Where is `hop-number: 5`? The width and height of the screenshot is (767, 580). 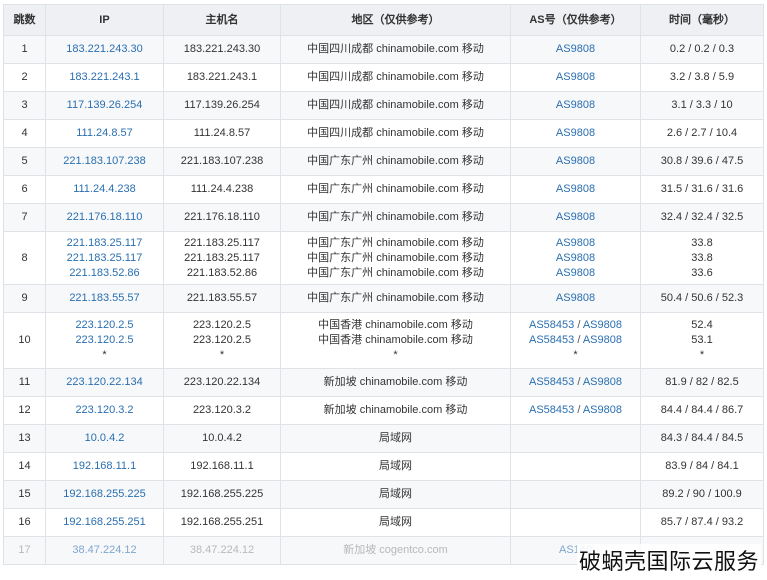 hop-number: 5 is located at coordinates (24, 161).